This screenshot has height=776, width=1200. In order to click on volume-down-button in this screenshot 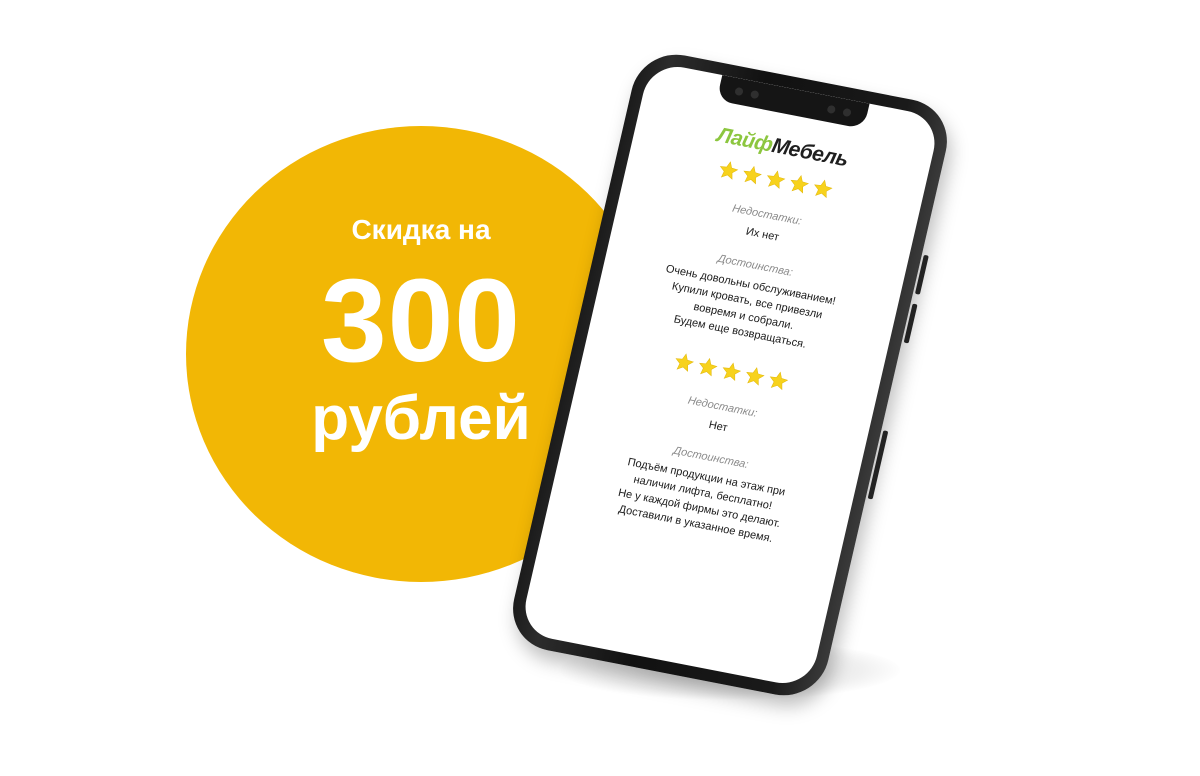, I will do `click(910, 323)`.